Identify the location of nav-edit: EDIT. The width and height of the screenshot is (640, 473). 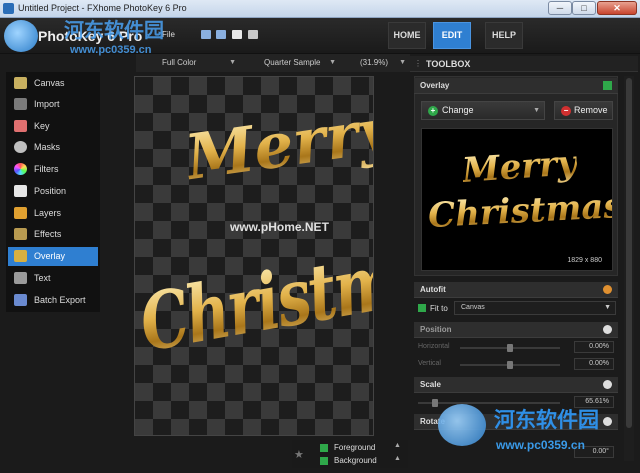
(452, 35).